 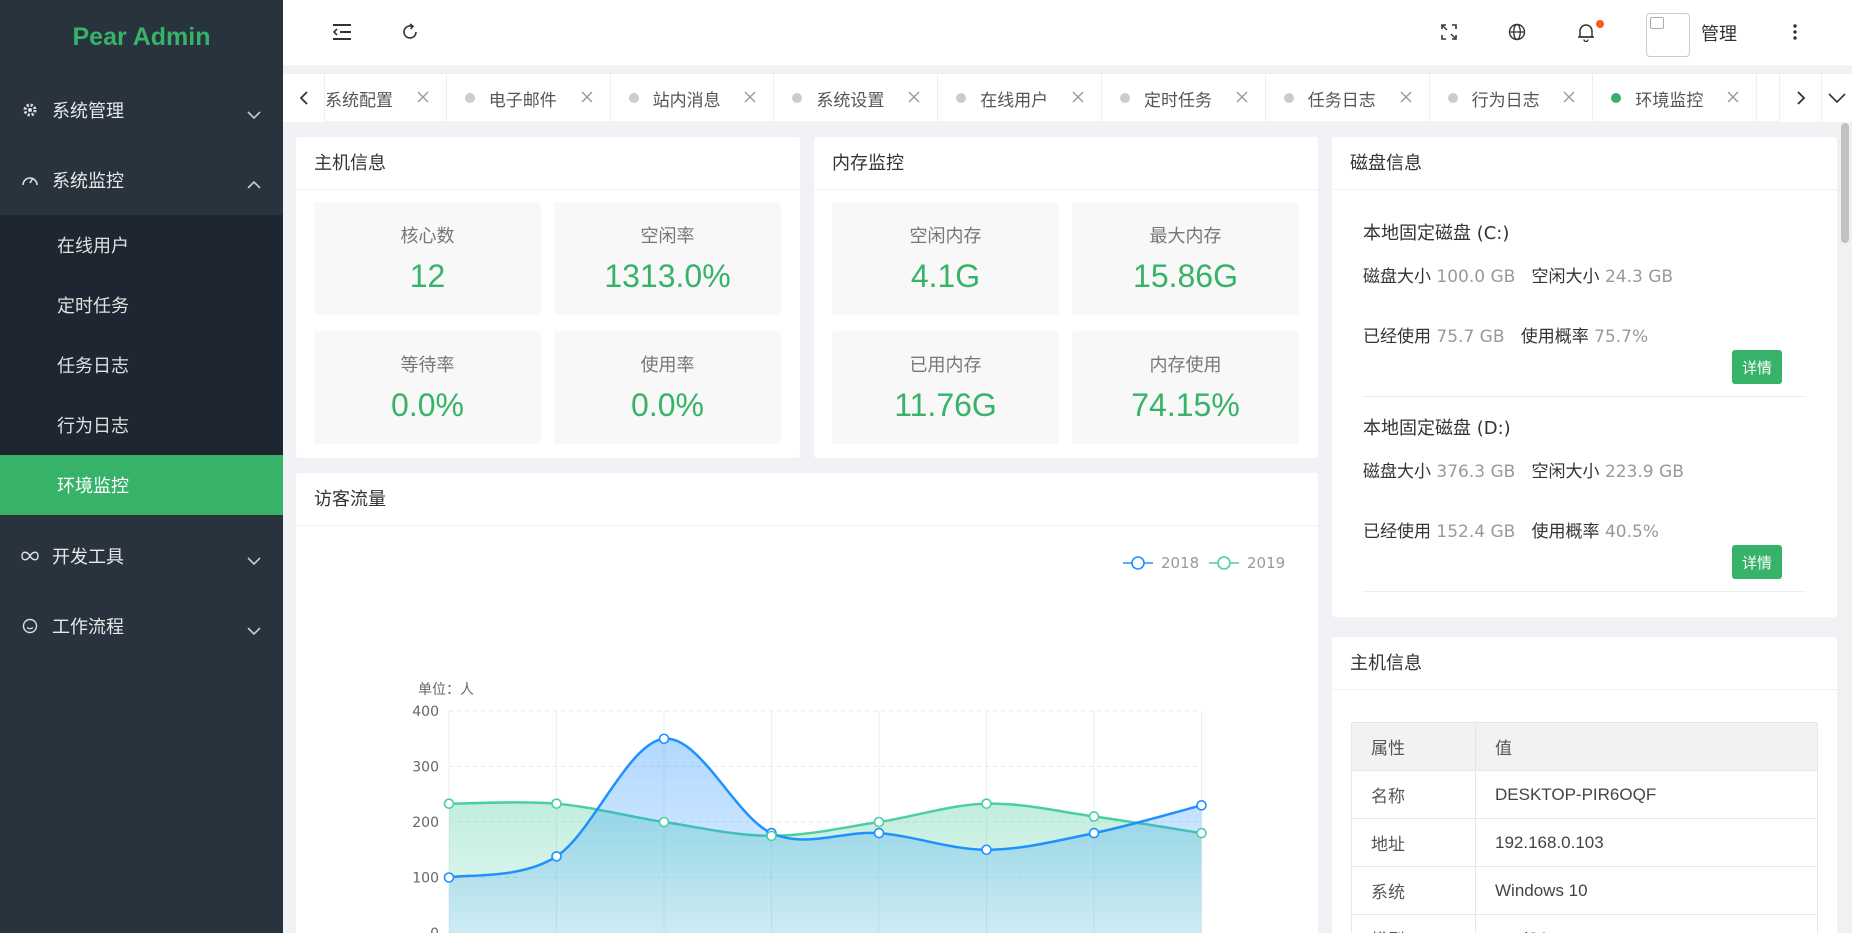 I want to click on table-cell: 模型, so click(x=1413, y=923).